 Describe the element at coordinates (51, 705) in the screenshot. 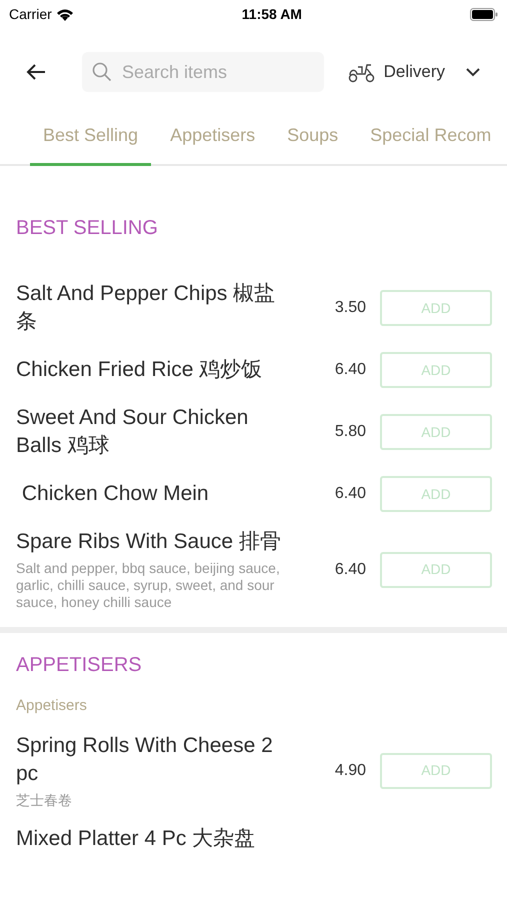

I see `section-subtitle: Appetisers` at that location.